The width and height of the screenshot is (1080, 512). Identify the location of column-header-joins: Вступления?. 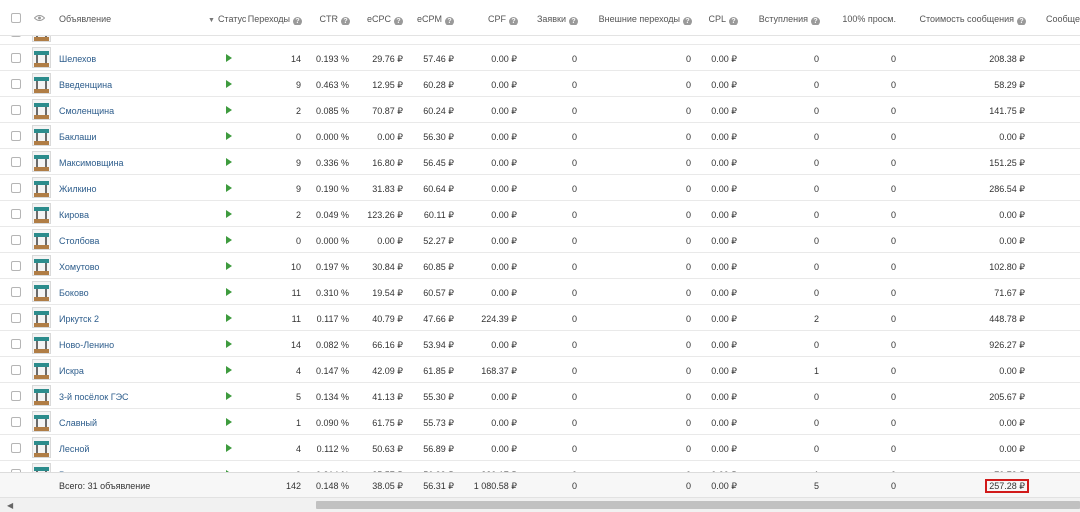
(785, 19).